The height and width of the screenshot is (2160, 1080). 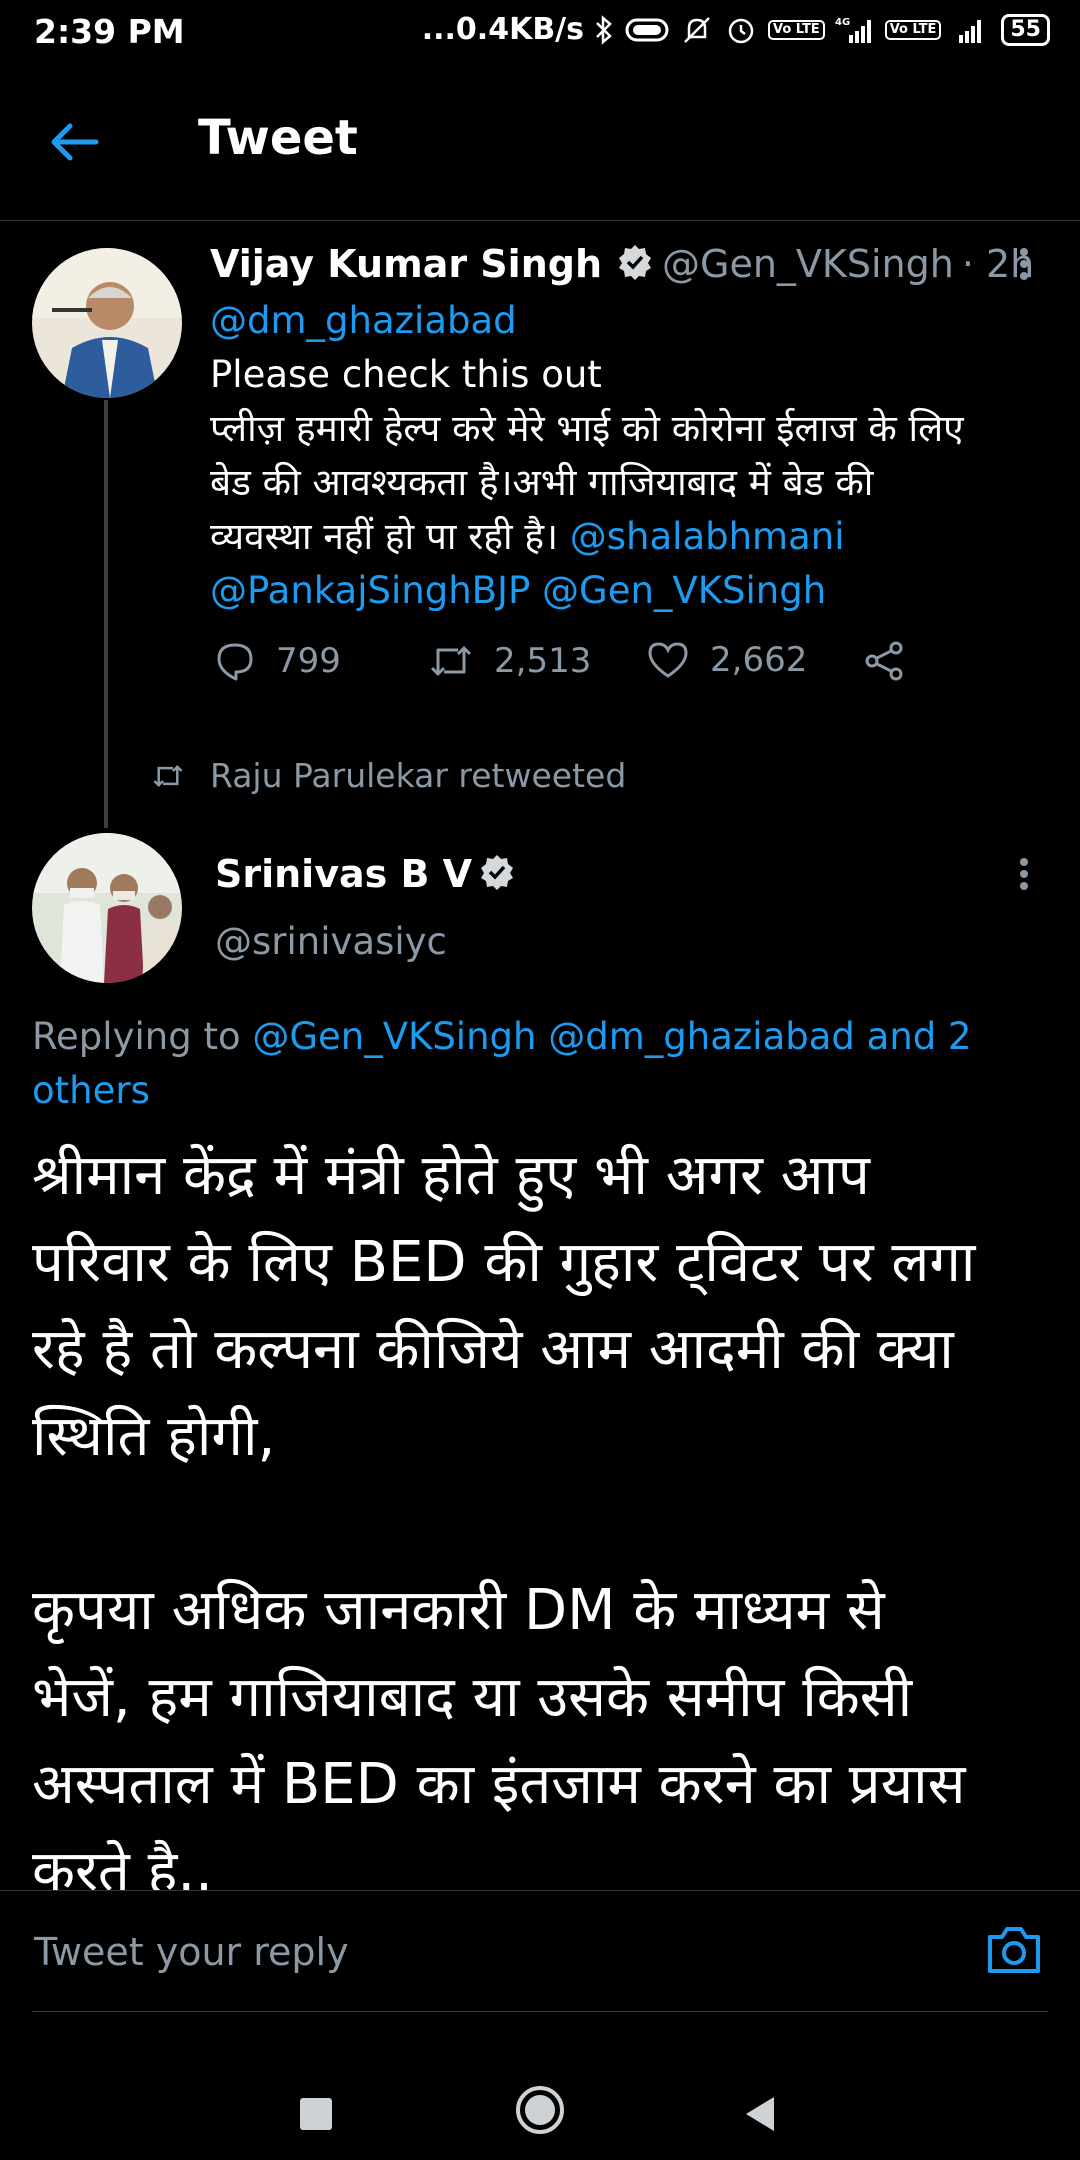 I want to click on retweet-count: 2,513, so click(x=543, y=661).